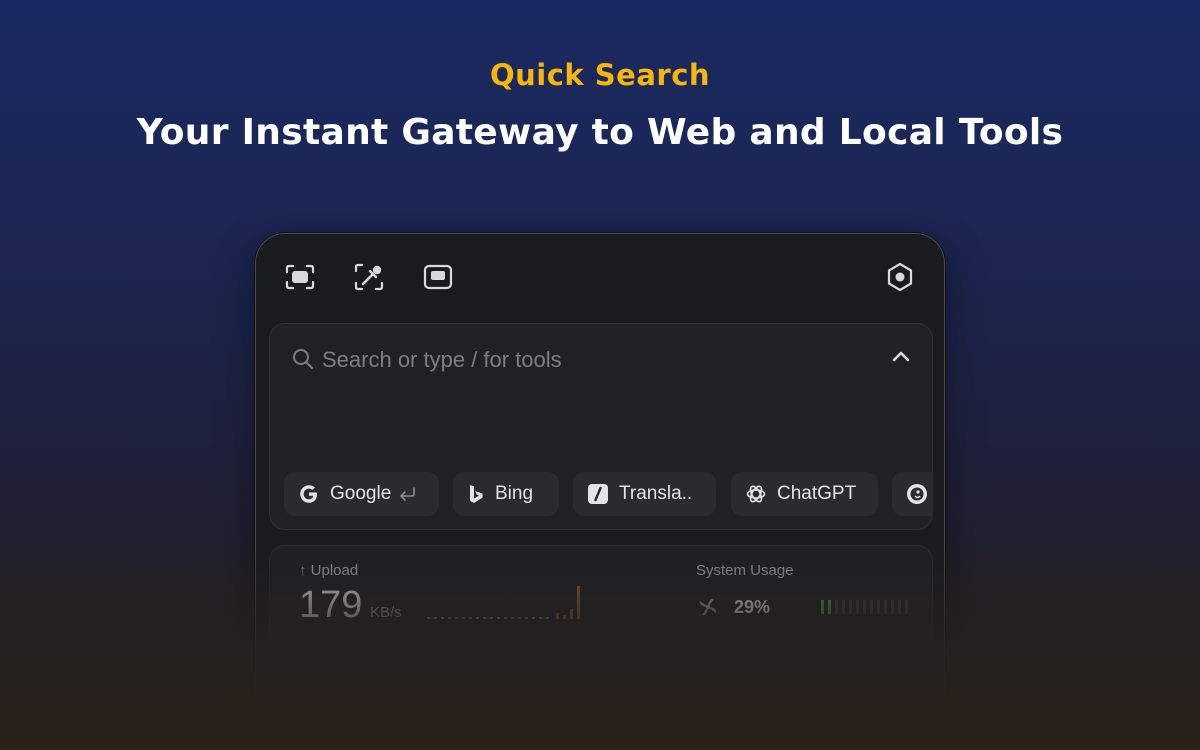 The width and height of the screenshot is (1200, 750). I want to click on system-usage-meter, so click(864, 607).